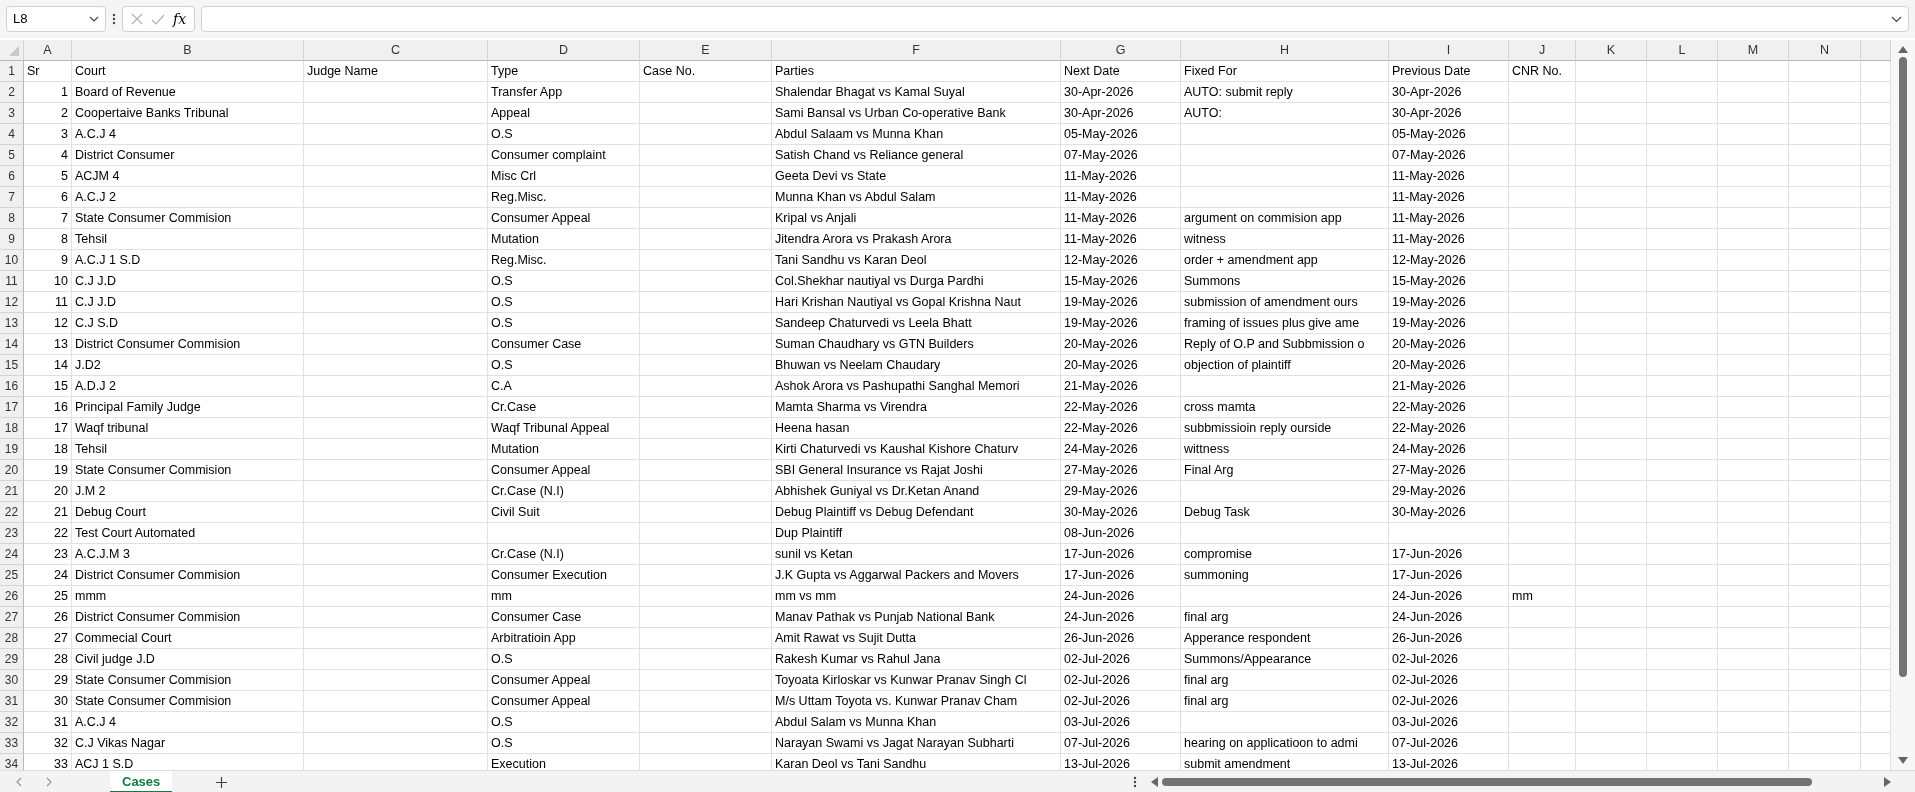  I want to click on scroll-right-icon, so click(1887, 781).